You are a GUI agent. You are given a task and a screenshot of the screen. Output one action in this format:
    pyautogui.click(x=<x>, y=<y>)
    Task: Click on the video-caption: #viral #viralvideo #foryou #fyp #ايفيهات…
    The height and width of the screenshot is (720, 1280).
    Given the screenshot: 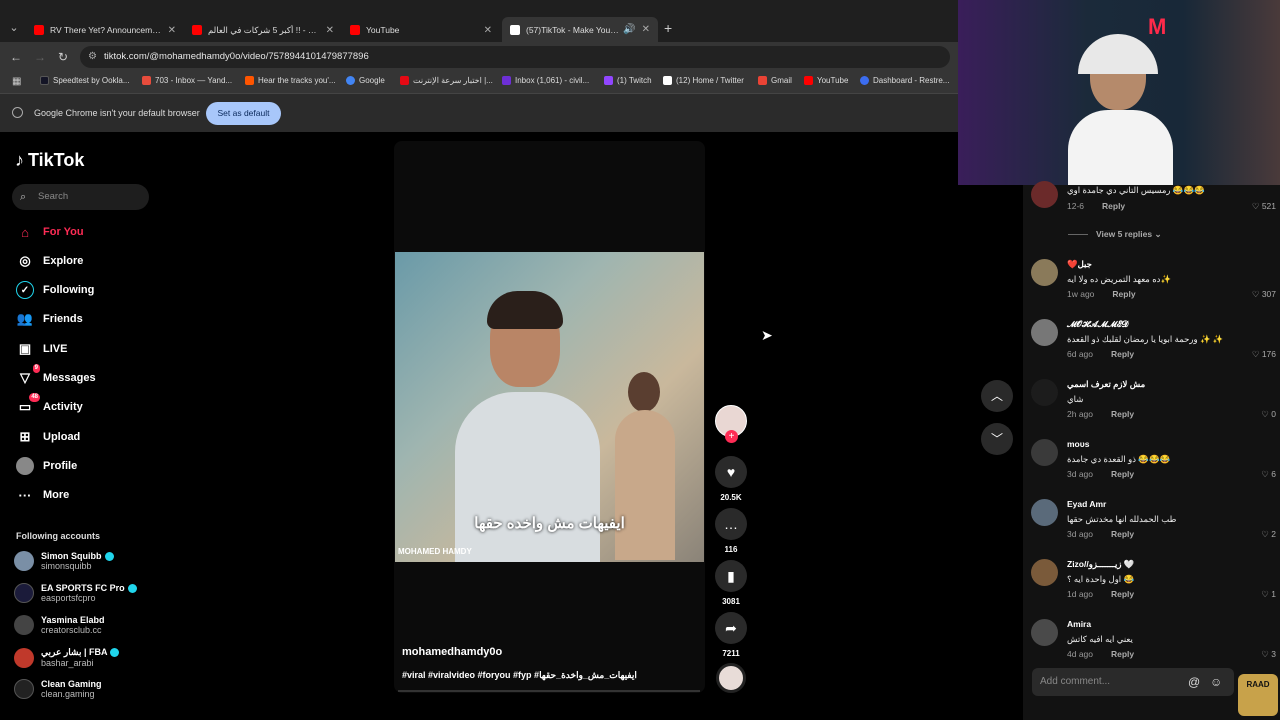 What is the action you would take?
    pyautogui.click(x=519, y=675)
    